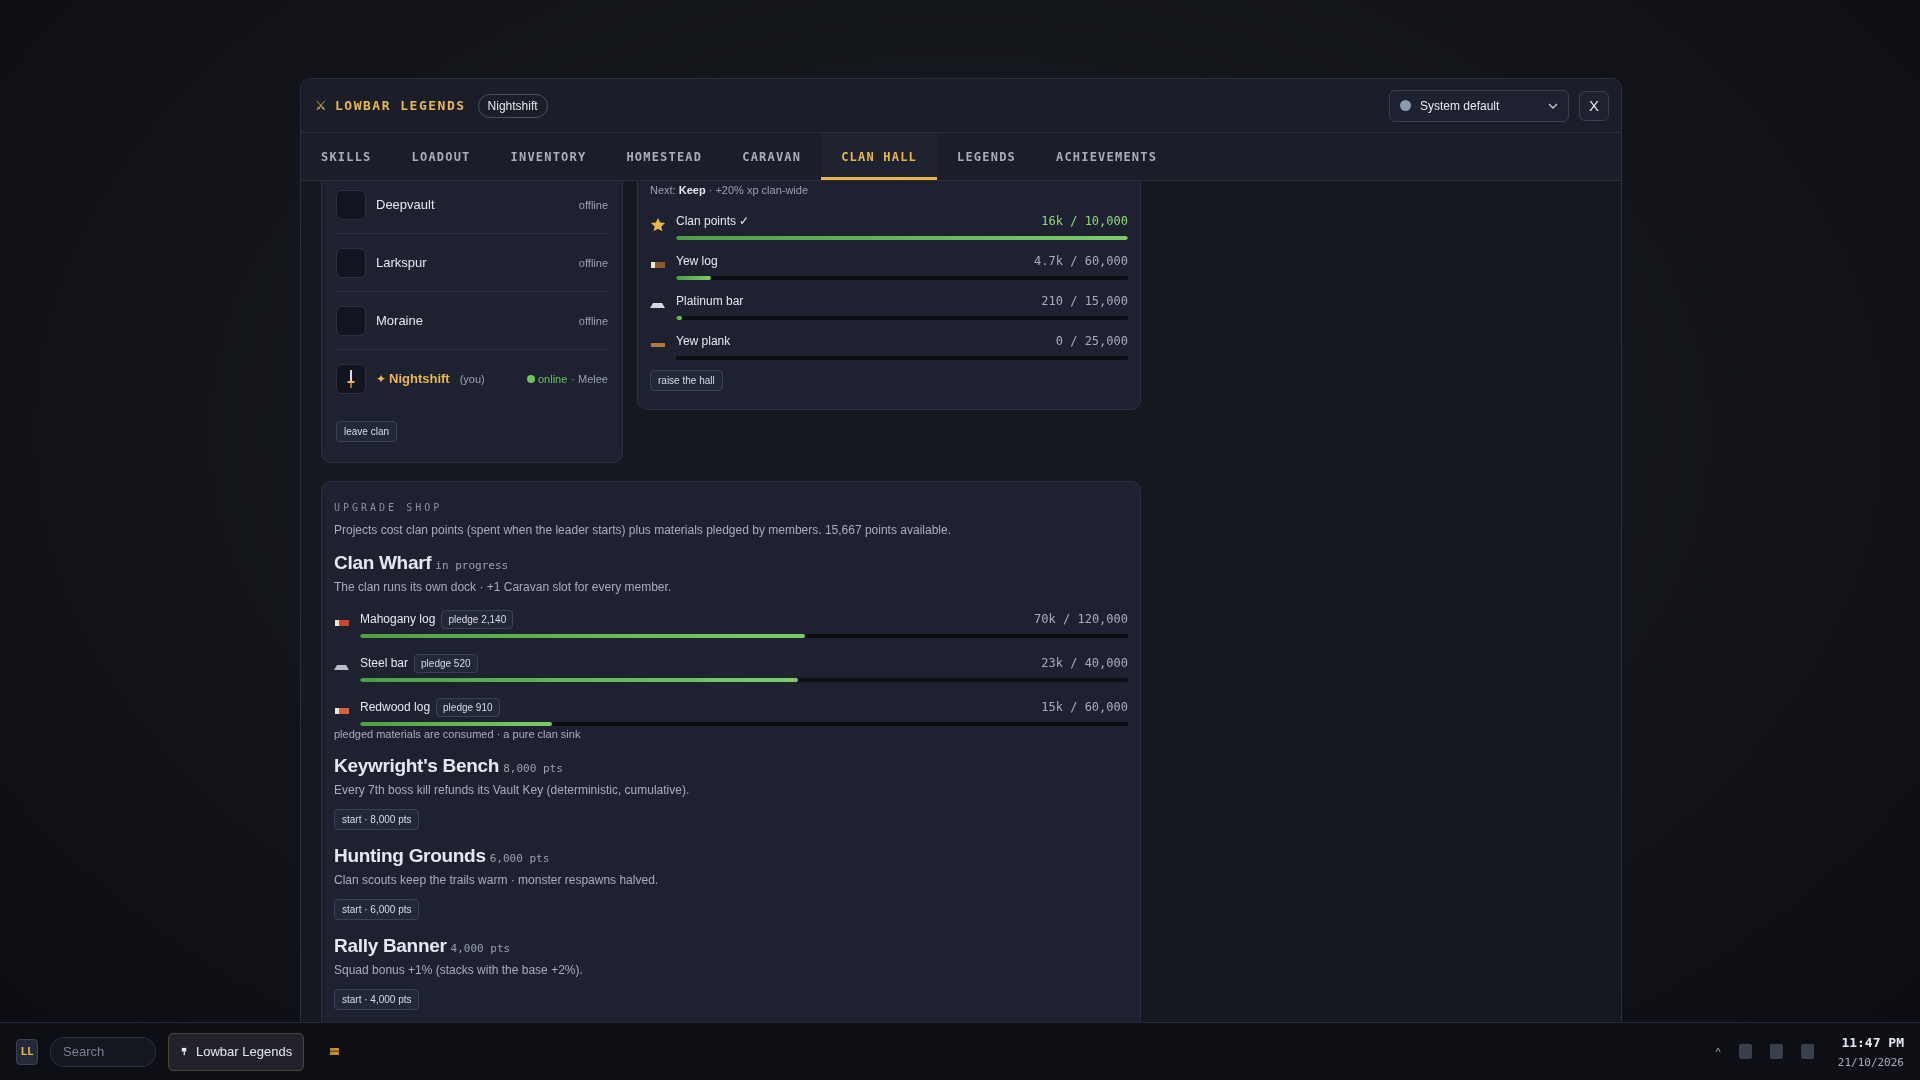 The width and height of the screenshot is (1920, 1080). What do you see at coordinates (398, 619) in the screenshot?
I see `material-name: Mahogany log` at bounding box center [398, 619].